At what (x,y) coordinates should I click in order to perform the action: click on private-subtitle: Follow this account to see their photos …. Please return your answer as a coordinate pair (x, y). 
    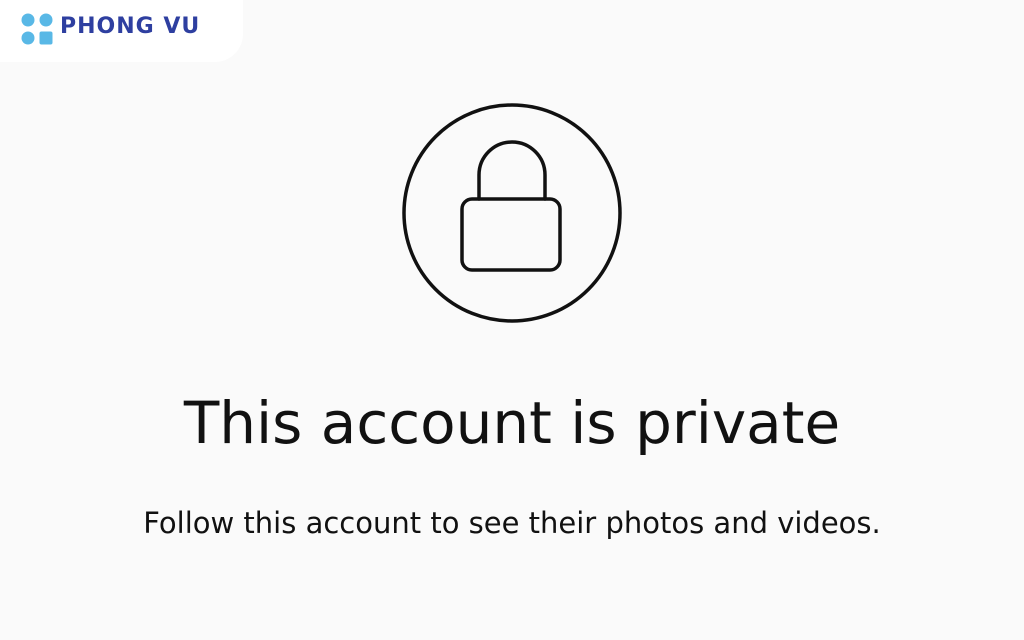
    Looking at the image, I should click on (512, 523).